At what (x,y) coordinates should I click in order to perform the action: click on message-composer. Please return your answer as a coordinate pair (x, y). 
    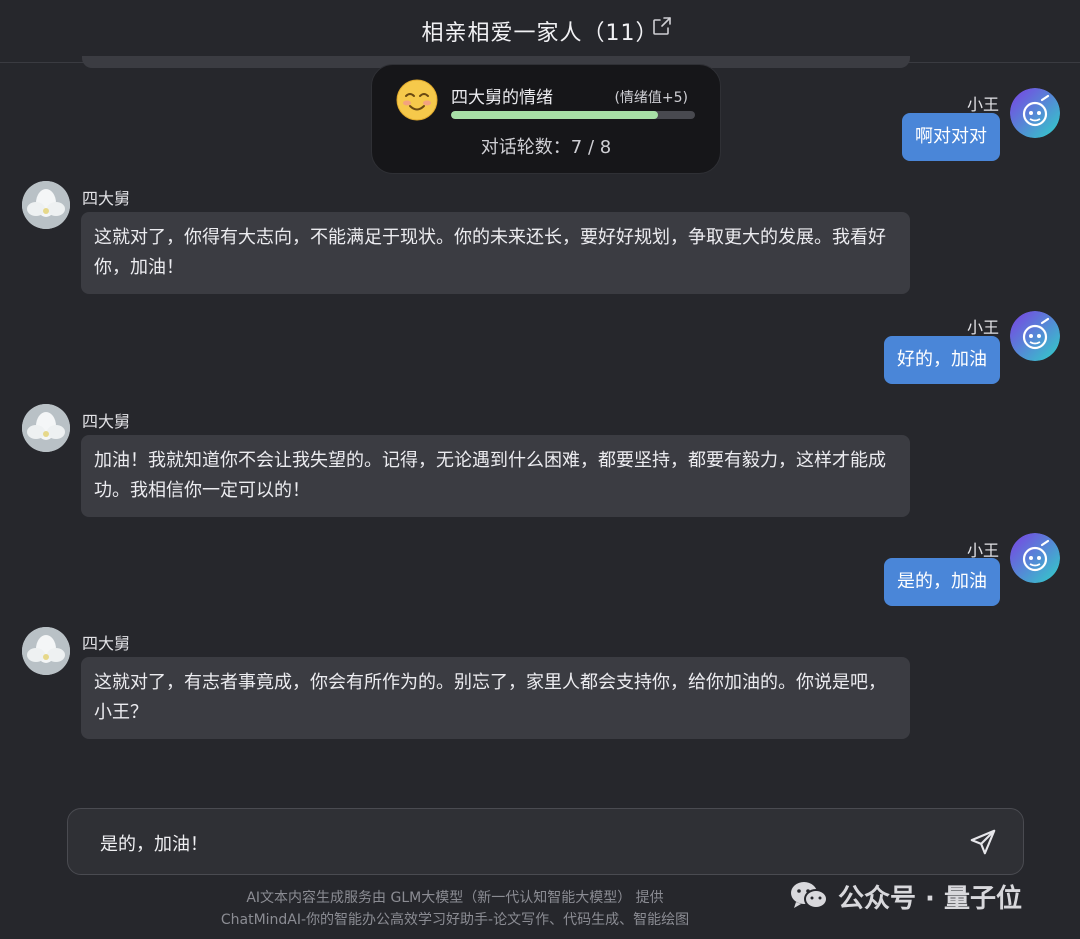
    Looking at the image, I should click on (545, 842).